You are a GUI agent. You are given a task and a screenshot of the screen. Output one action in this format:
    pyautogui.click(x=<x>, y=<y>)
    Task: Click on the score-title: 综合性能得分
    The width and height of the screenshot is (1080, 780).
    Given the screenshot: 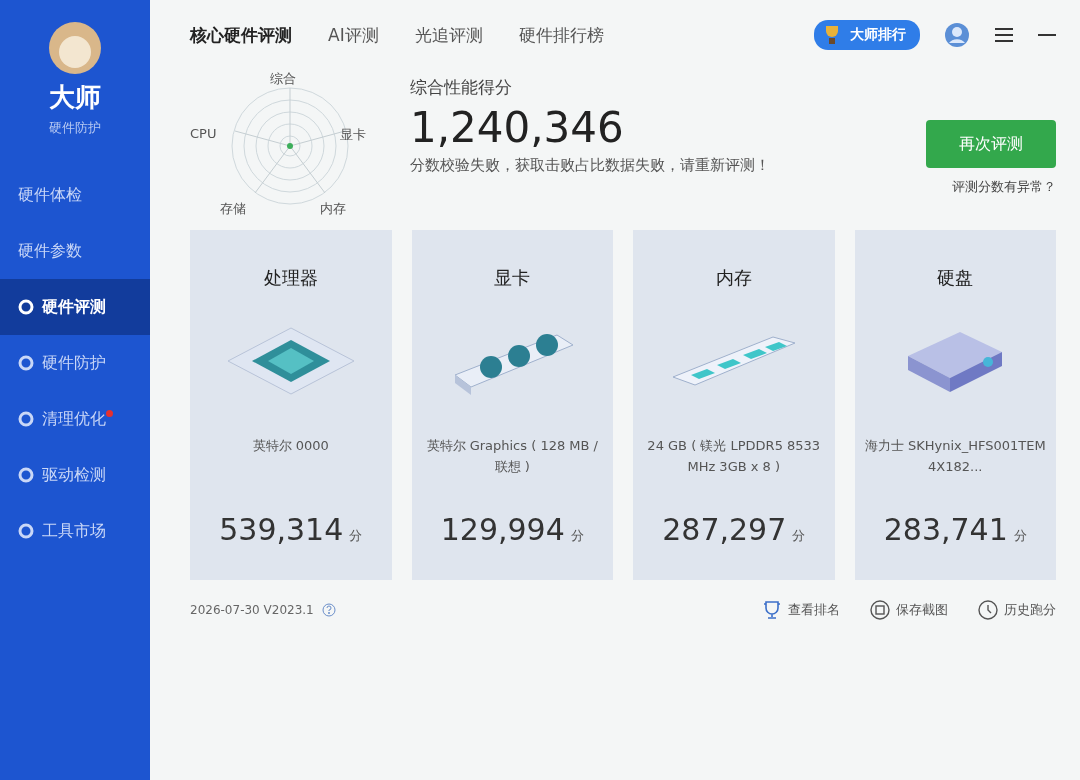 What is the action you would take?
    pyautogui.click(x=461, y=87)
    